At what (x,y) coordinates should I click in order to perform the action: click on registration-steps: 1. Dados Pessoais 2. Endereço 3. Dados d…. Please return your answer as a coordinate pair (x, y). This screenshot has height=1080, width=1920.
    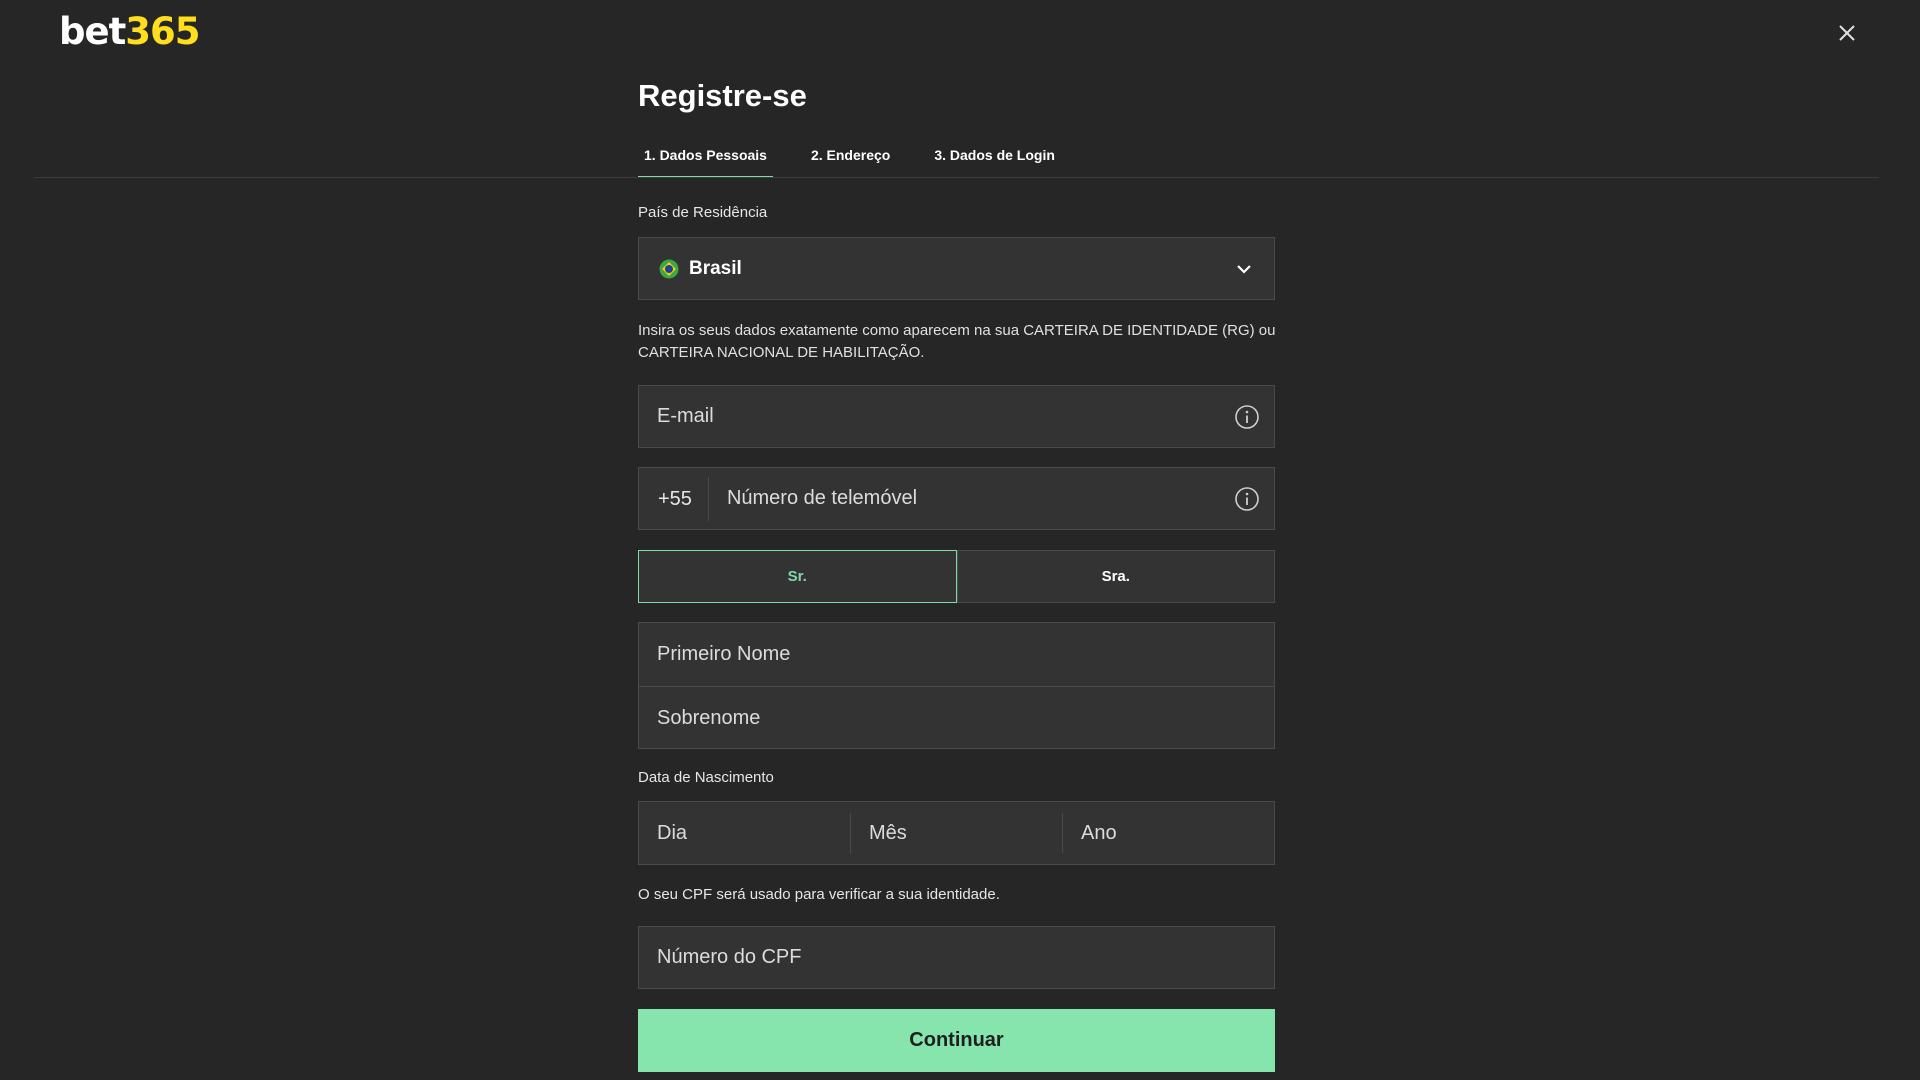
    Looking at the image, I should click on (865, 159).